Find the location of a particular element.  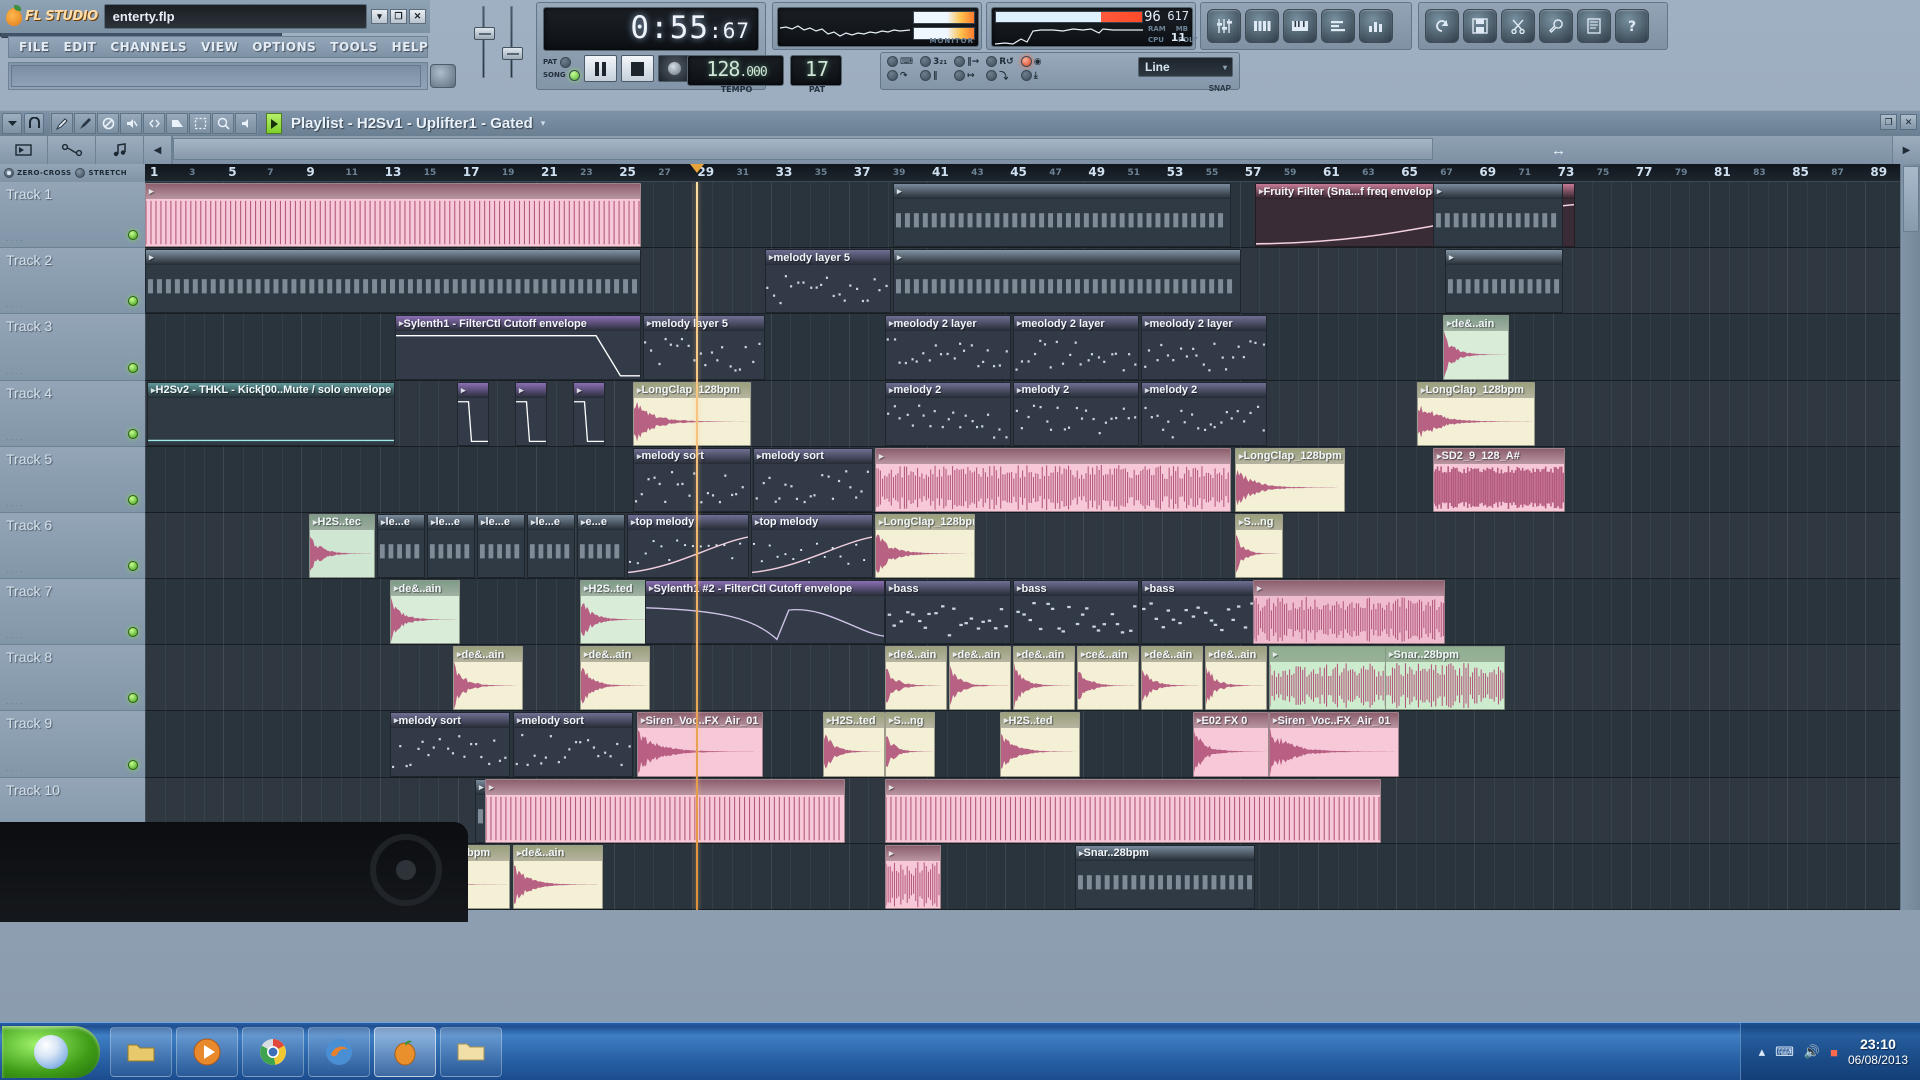

delete-tool-button is located at coordinates (108, 123).